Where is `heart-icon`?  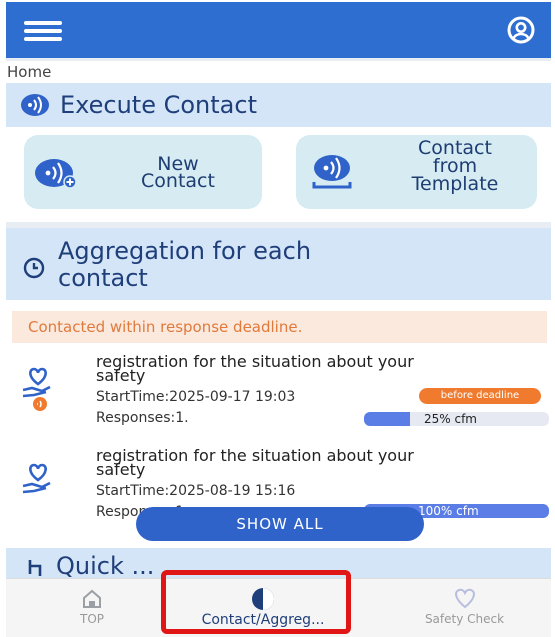 heart-icon is located at coordinates (464, 599).